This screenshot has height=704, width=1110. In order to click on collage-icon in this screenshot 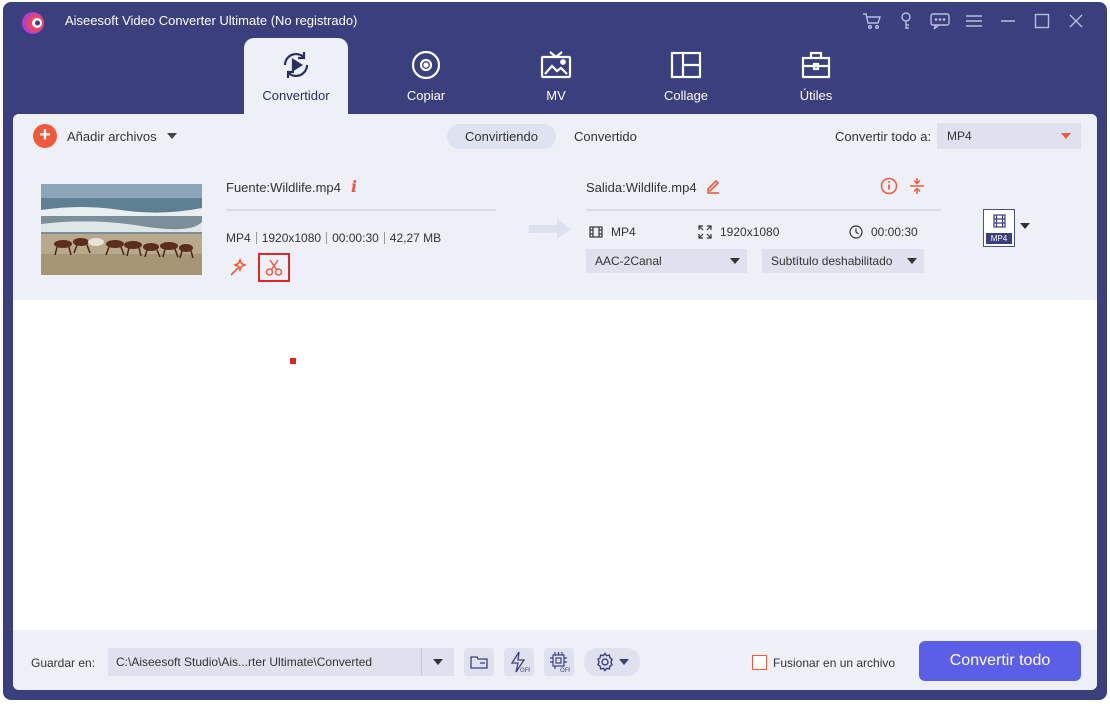, I will do `click(686, 65)`.